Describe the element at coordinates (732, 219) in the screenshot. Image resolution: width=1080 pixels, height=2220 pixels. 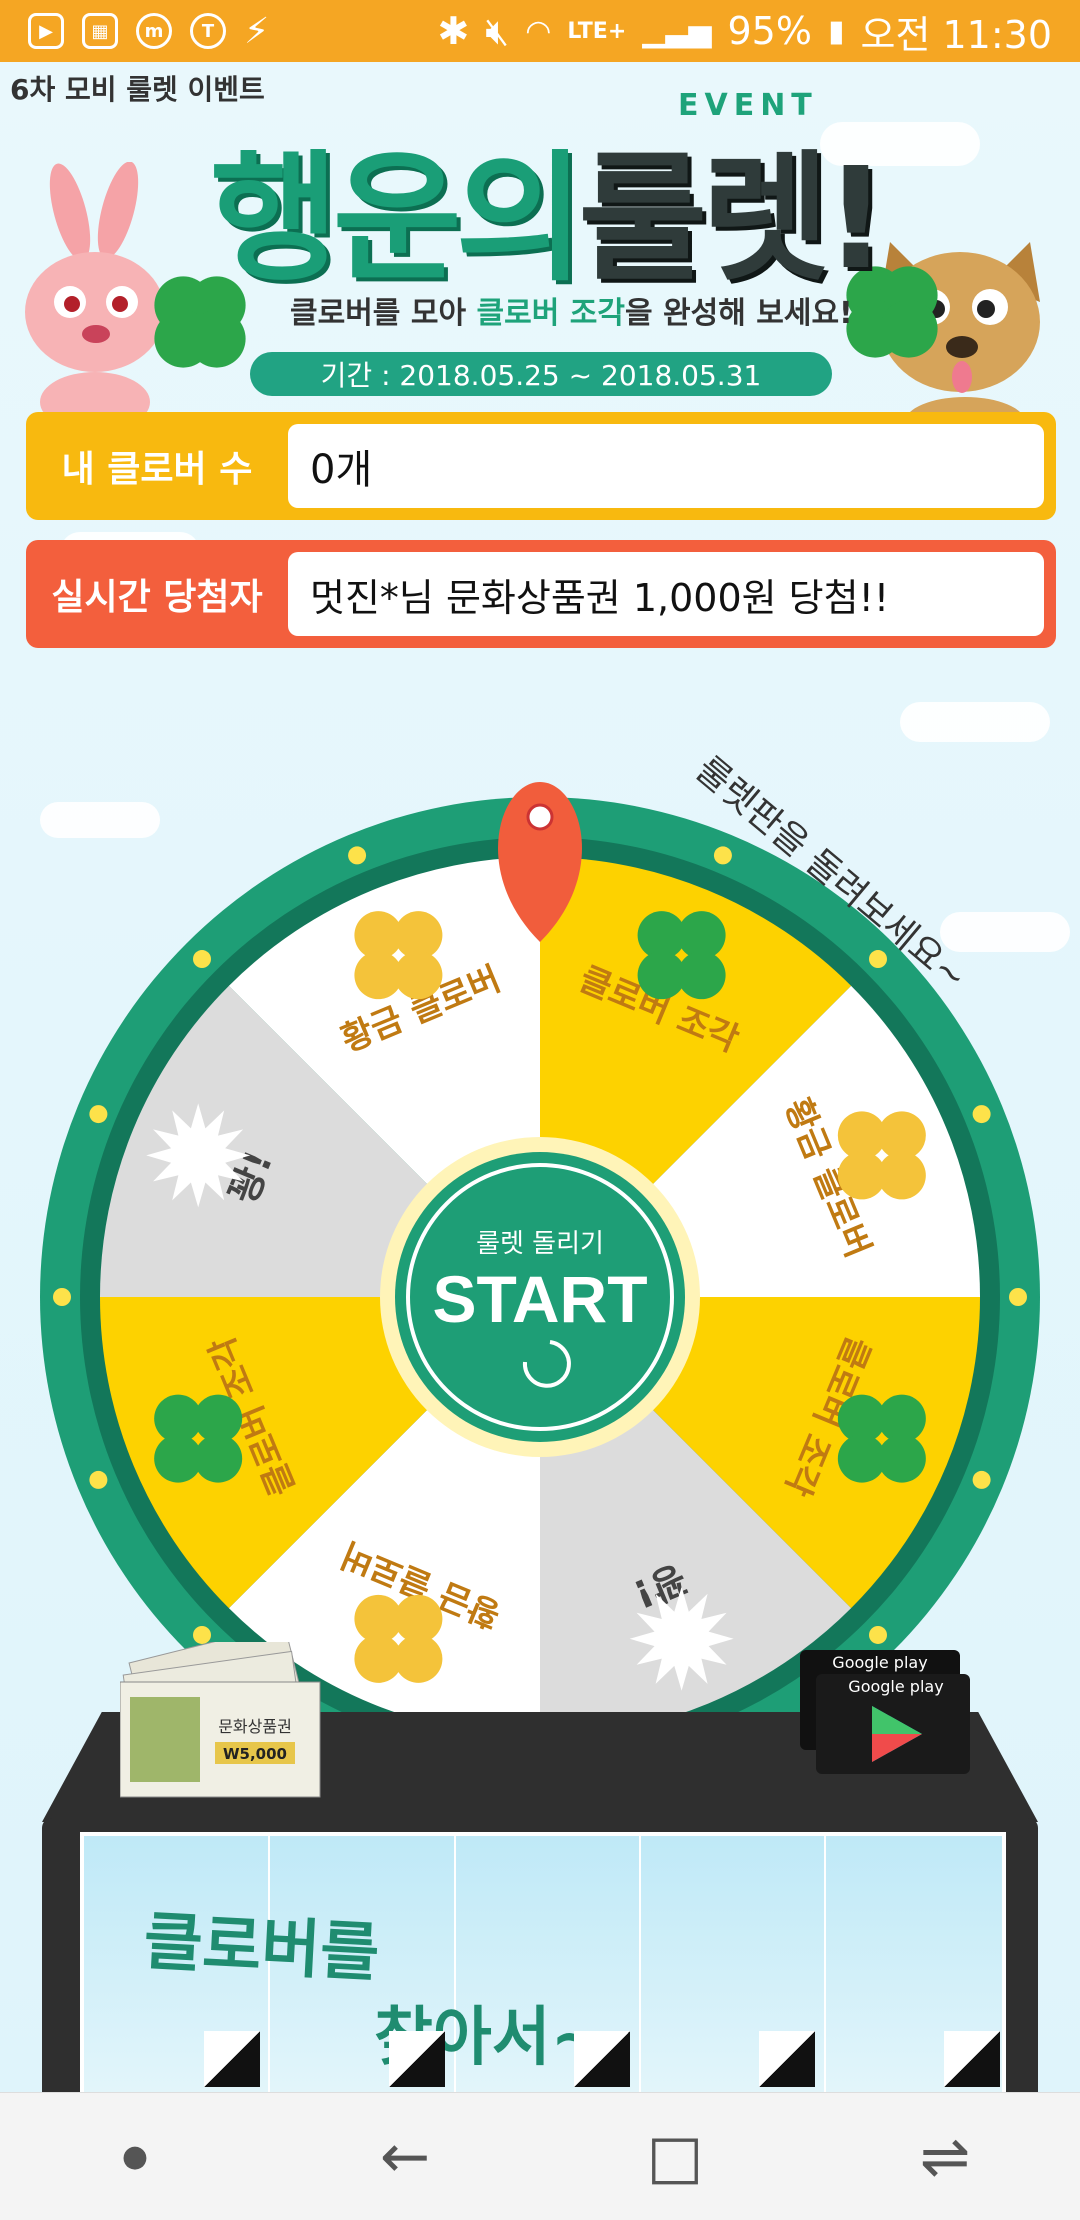
I see `banner-title-dark: 룰렛!` at that location.